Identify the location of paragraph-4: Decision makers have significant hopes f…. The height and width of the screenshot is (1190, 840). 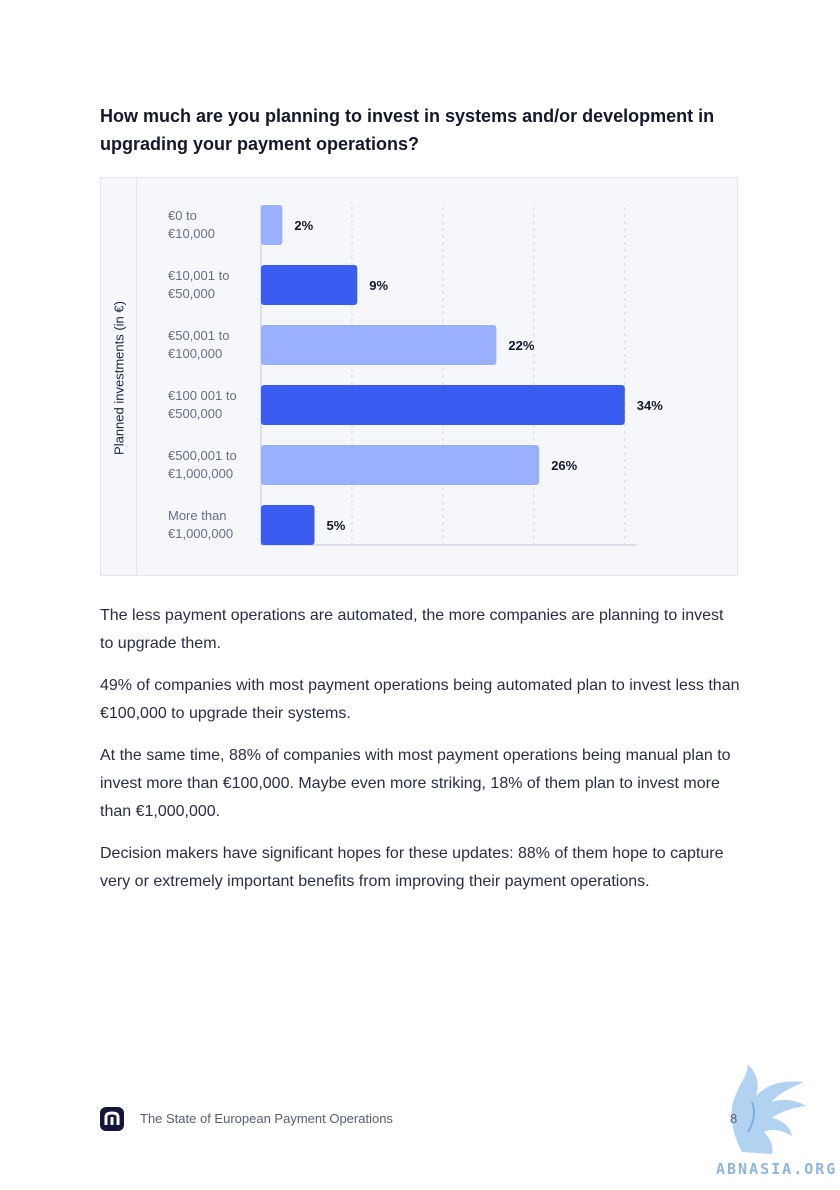
(412, 867).